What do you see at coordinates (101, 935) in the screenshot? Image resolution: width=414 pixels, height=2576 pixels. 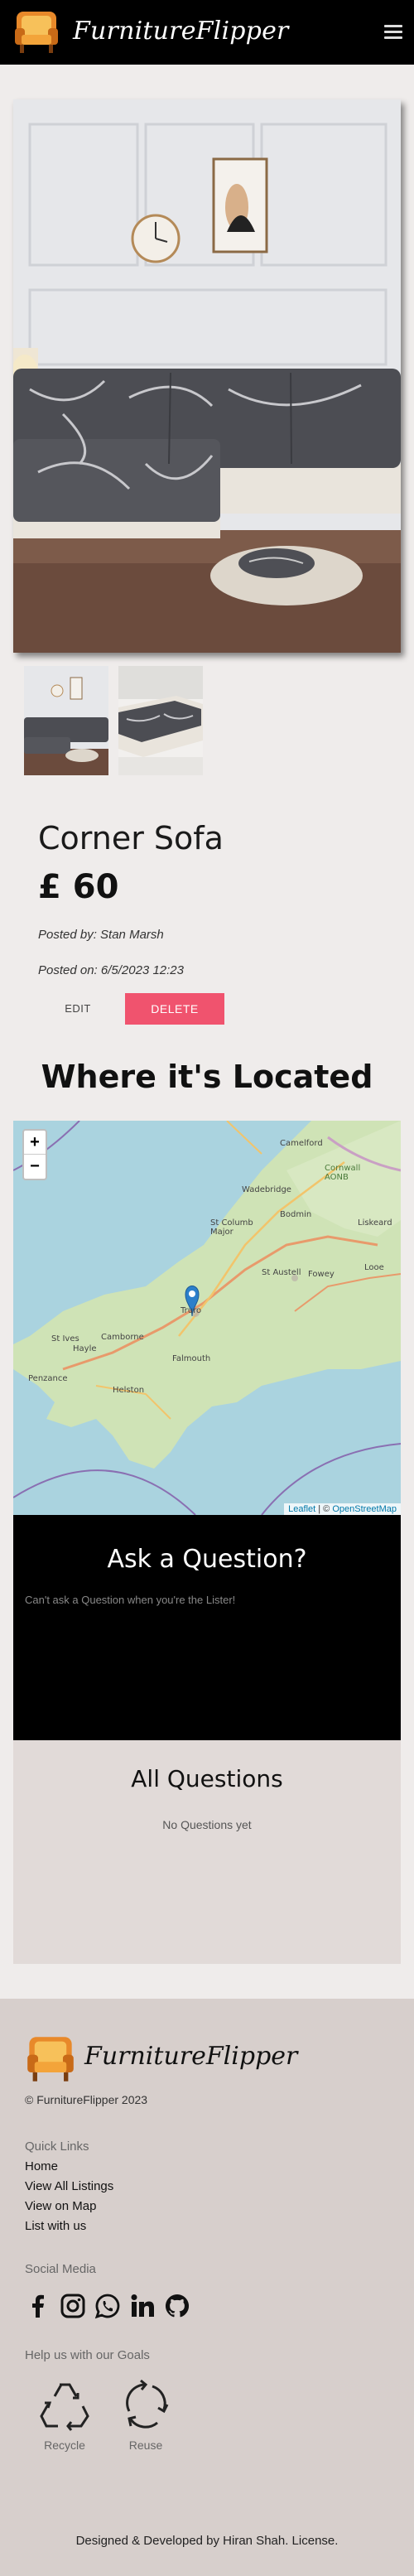 I see `posted-by: Posted by: Stan Marsh` at bounding box center [101, 935].